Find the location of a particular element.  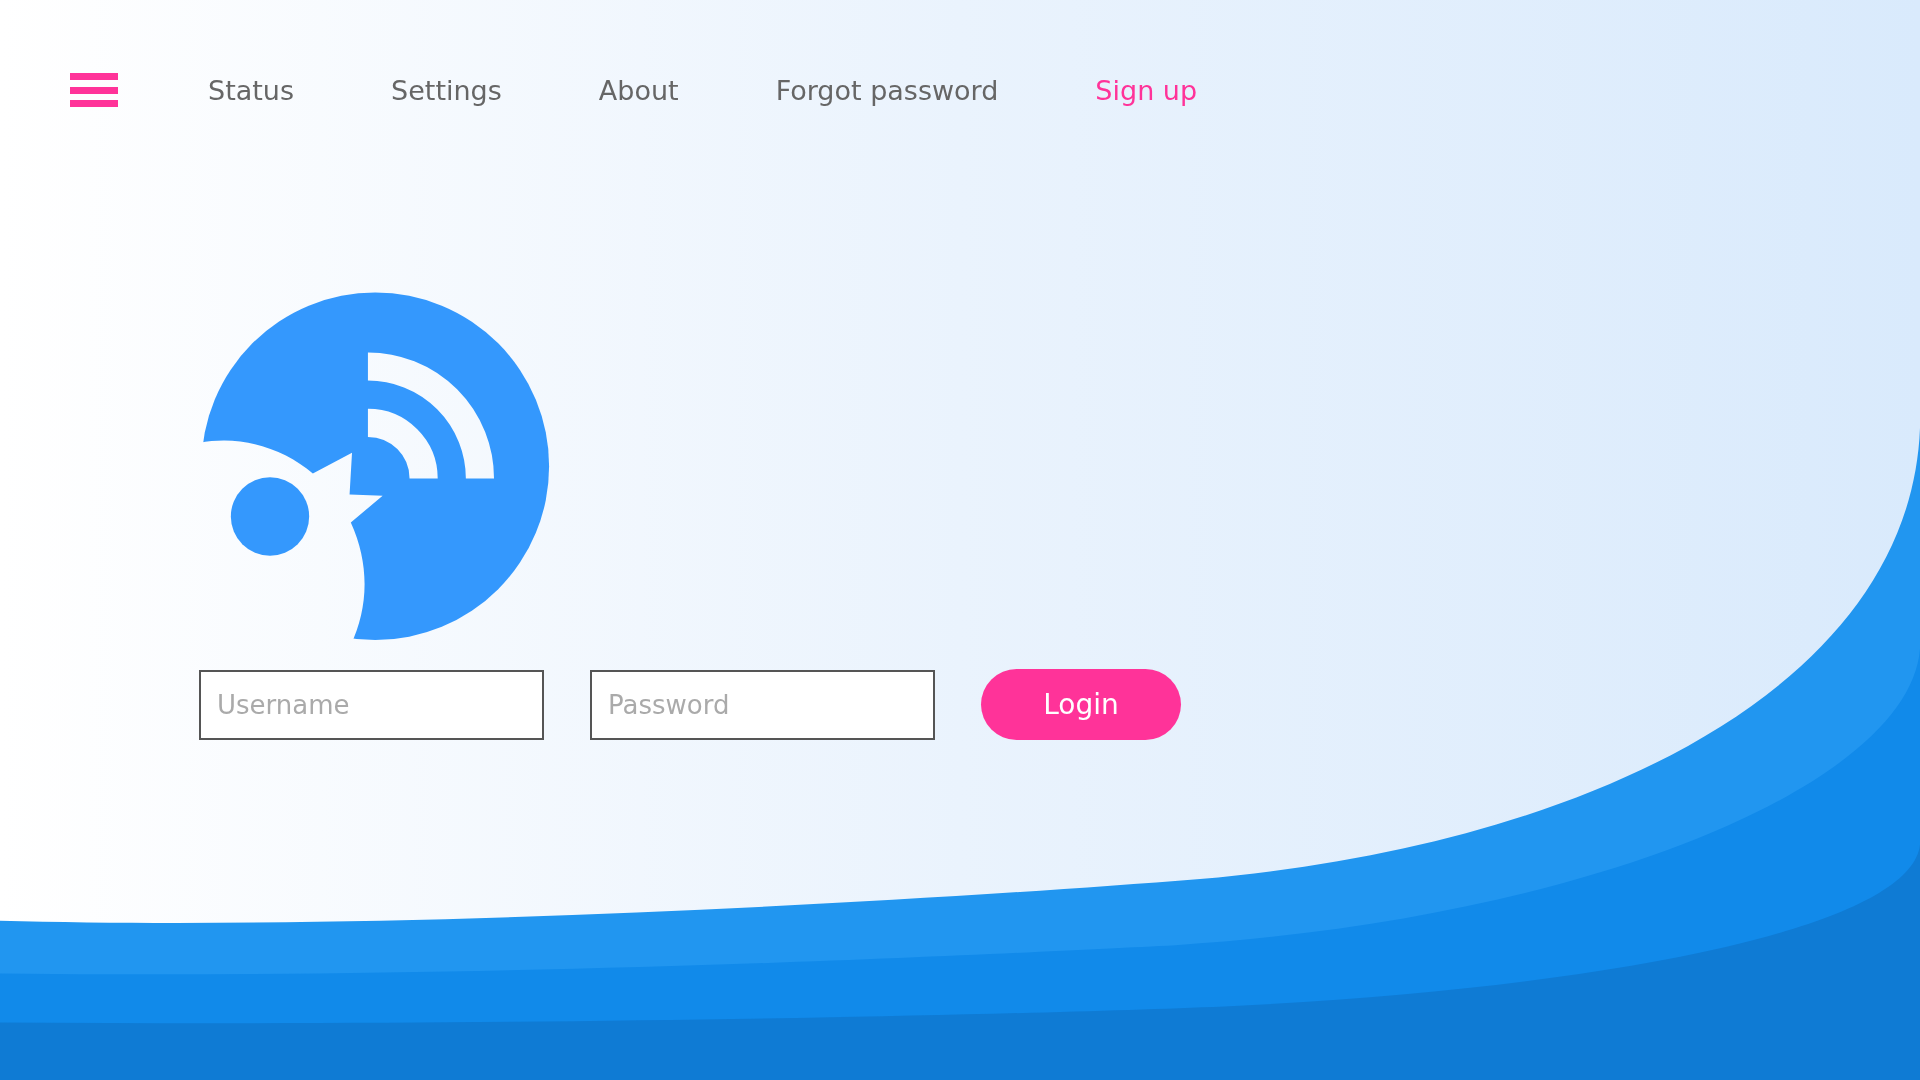

password-field: Password is located at coordinates (762, 704).